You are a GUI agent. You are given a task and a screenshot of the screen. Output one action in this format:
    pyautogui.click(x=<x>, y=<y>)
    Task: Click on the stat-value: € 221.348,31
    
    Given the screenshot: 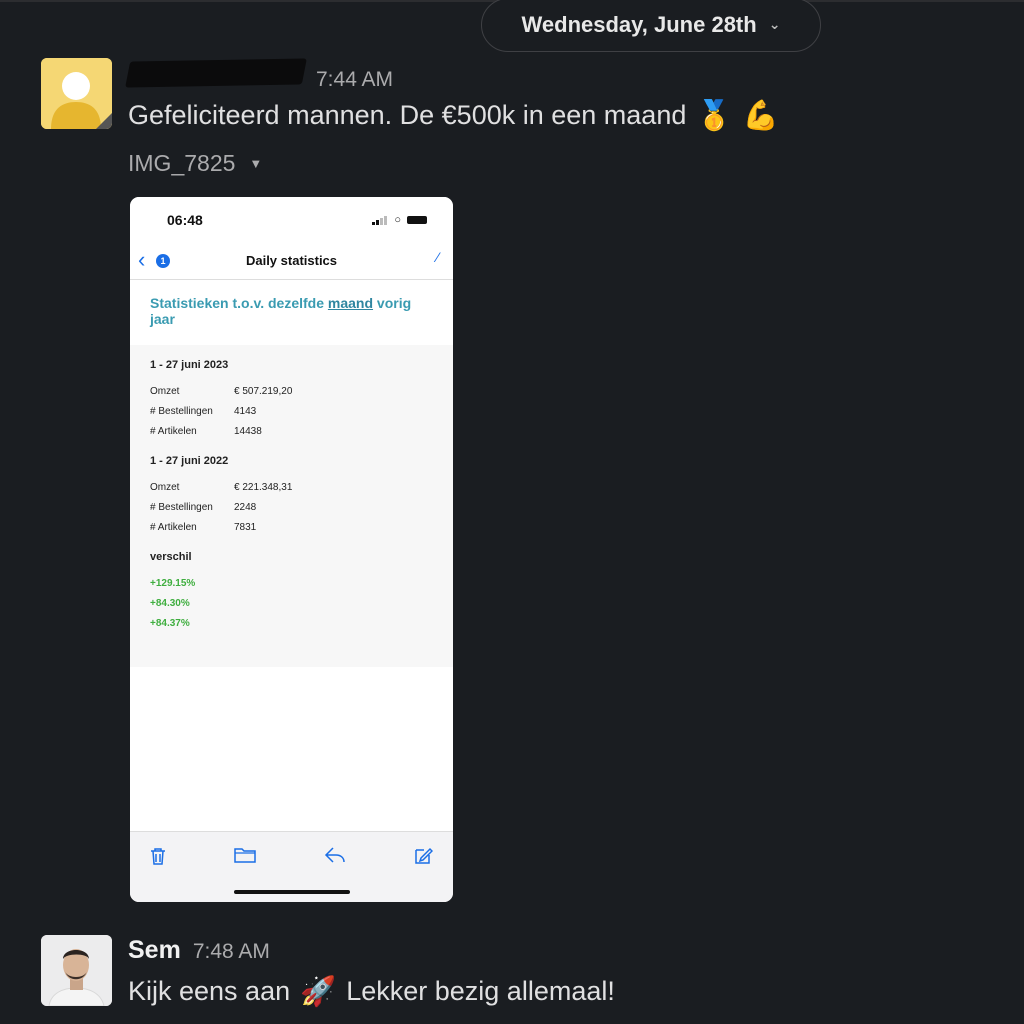 What is the action you would take?
    pyautogui.click(x=263, y=487)
    